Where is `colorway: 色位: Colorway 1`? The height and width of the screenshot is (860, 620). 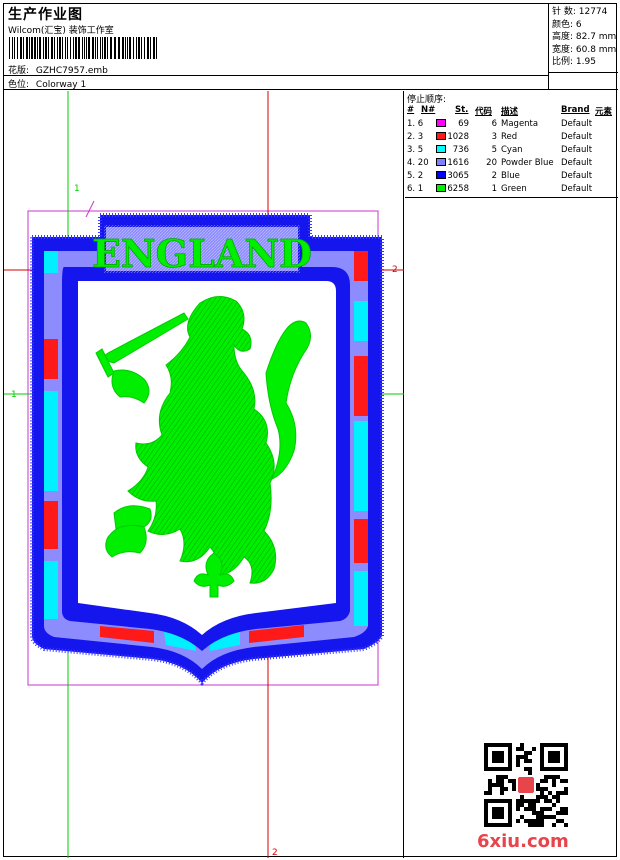
colorway: 色位: Colorway 1 is located at coordinates (47, 83).